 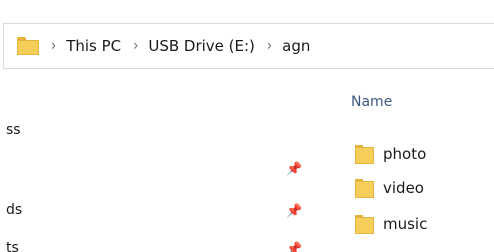 I want to click on nav-item: ss, so click(x=13, y=130).